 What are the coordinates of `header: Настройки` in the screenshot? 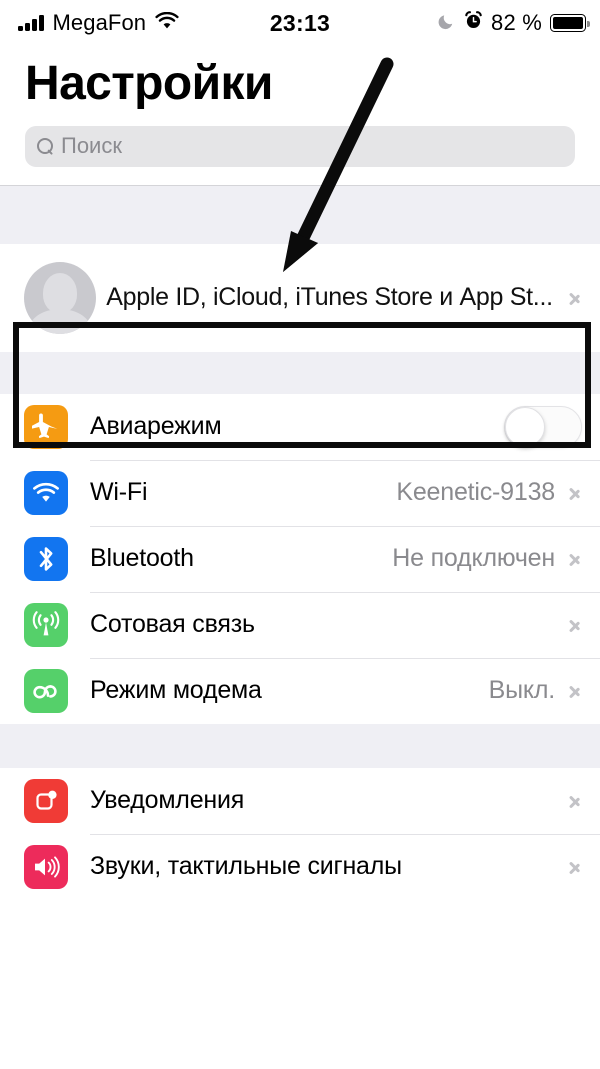 It's located at (300, 78).